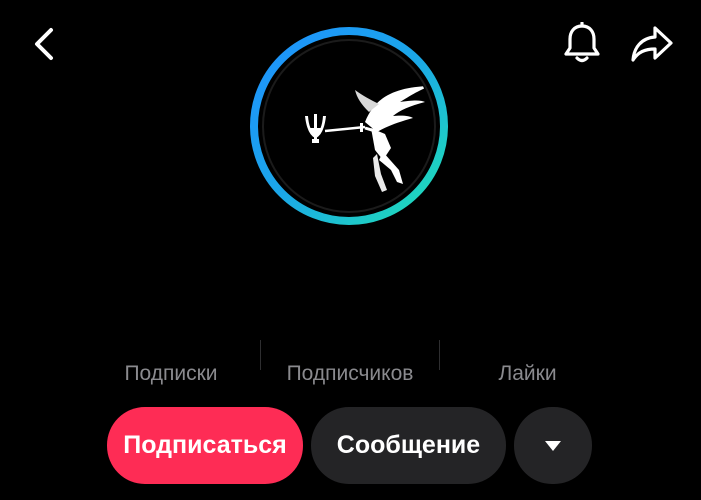  I want to click on caret-down-icon, so click(553, 445).